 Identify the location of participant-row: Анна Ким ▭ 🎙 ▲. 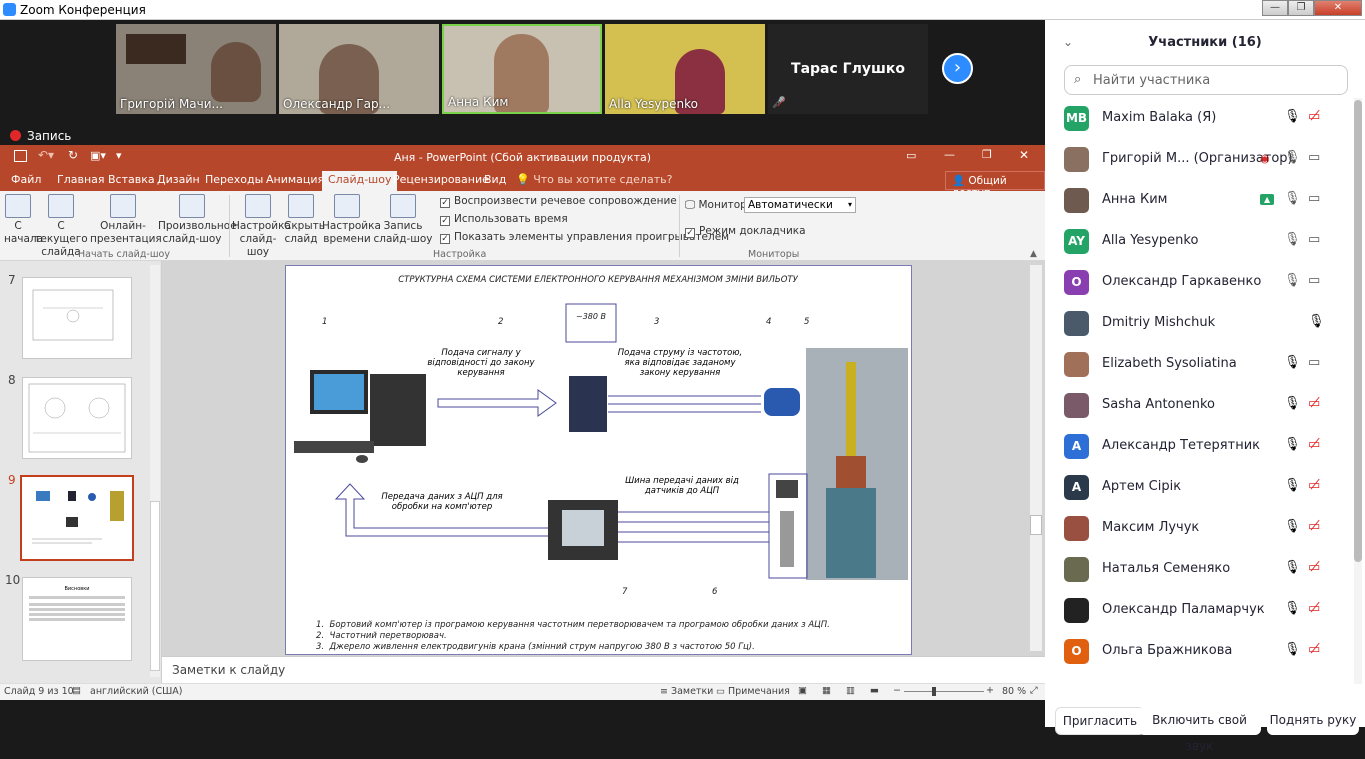
(1200, 200).